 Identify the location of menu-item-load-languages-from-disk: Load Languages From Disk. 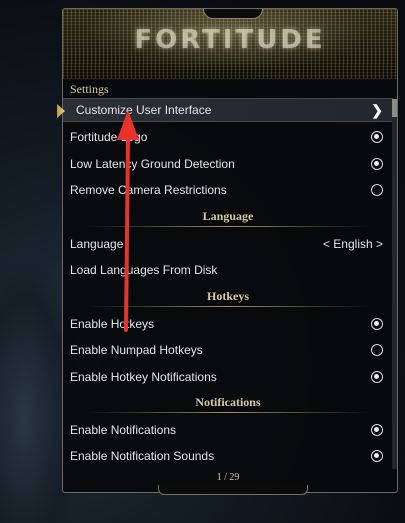
(228, 270).